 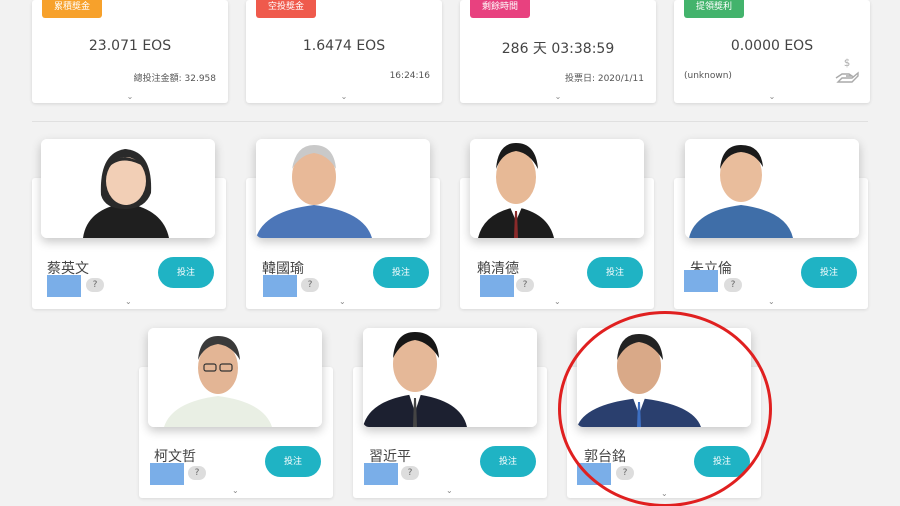 What do you see at coordinates (174, 79) in the screenshot?
I see `stat-subtext: 總投注金額: 32.958` at bounding box center [174, 79].